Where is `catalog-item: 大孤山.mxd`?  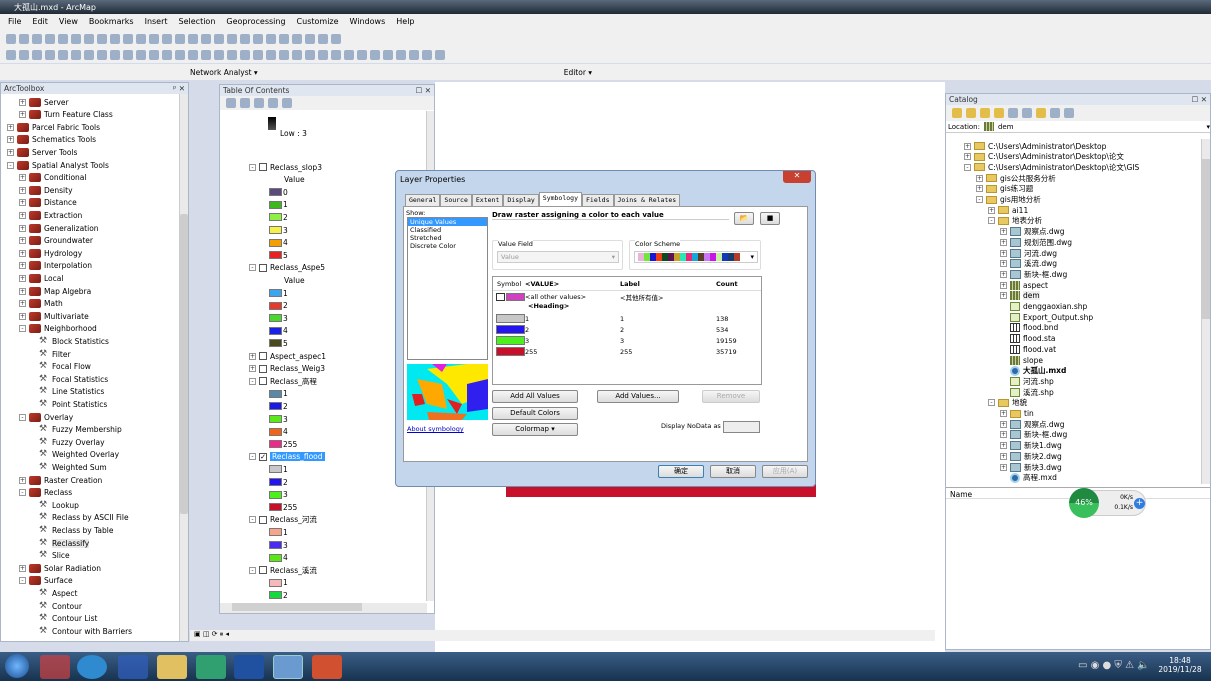
catalog-item: 大孤山.mxd is located at coordinates (1033, 370).